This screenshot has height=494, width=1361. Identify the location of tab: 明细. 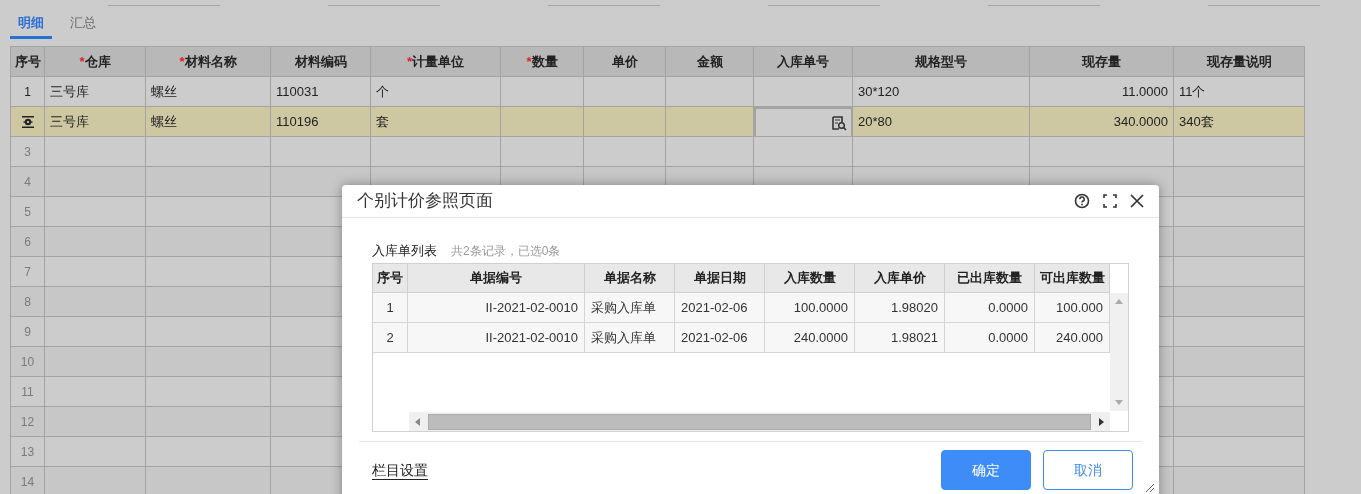
(31, 24).